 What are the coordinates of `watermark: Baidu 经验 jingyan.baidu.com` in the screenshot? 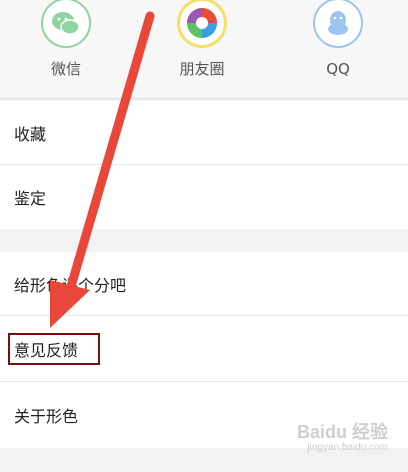 It's located at (342, 438).